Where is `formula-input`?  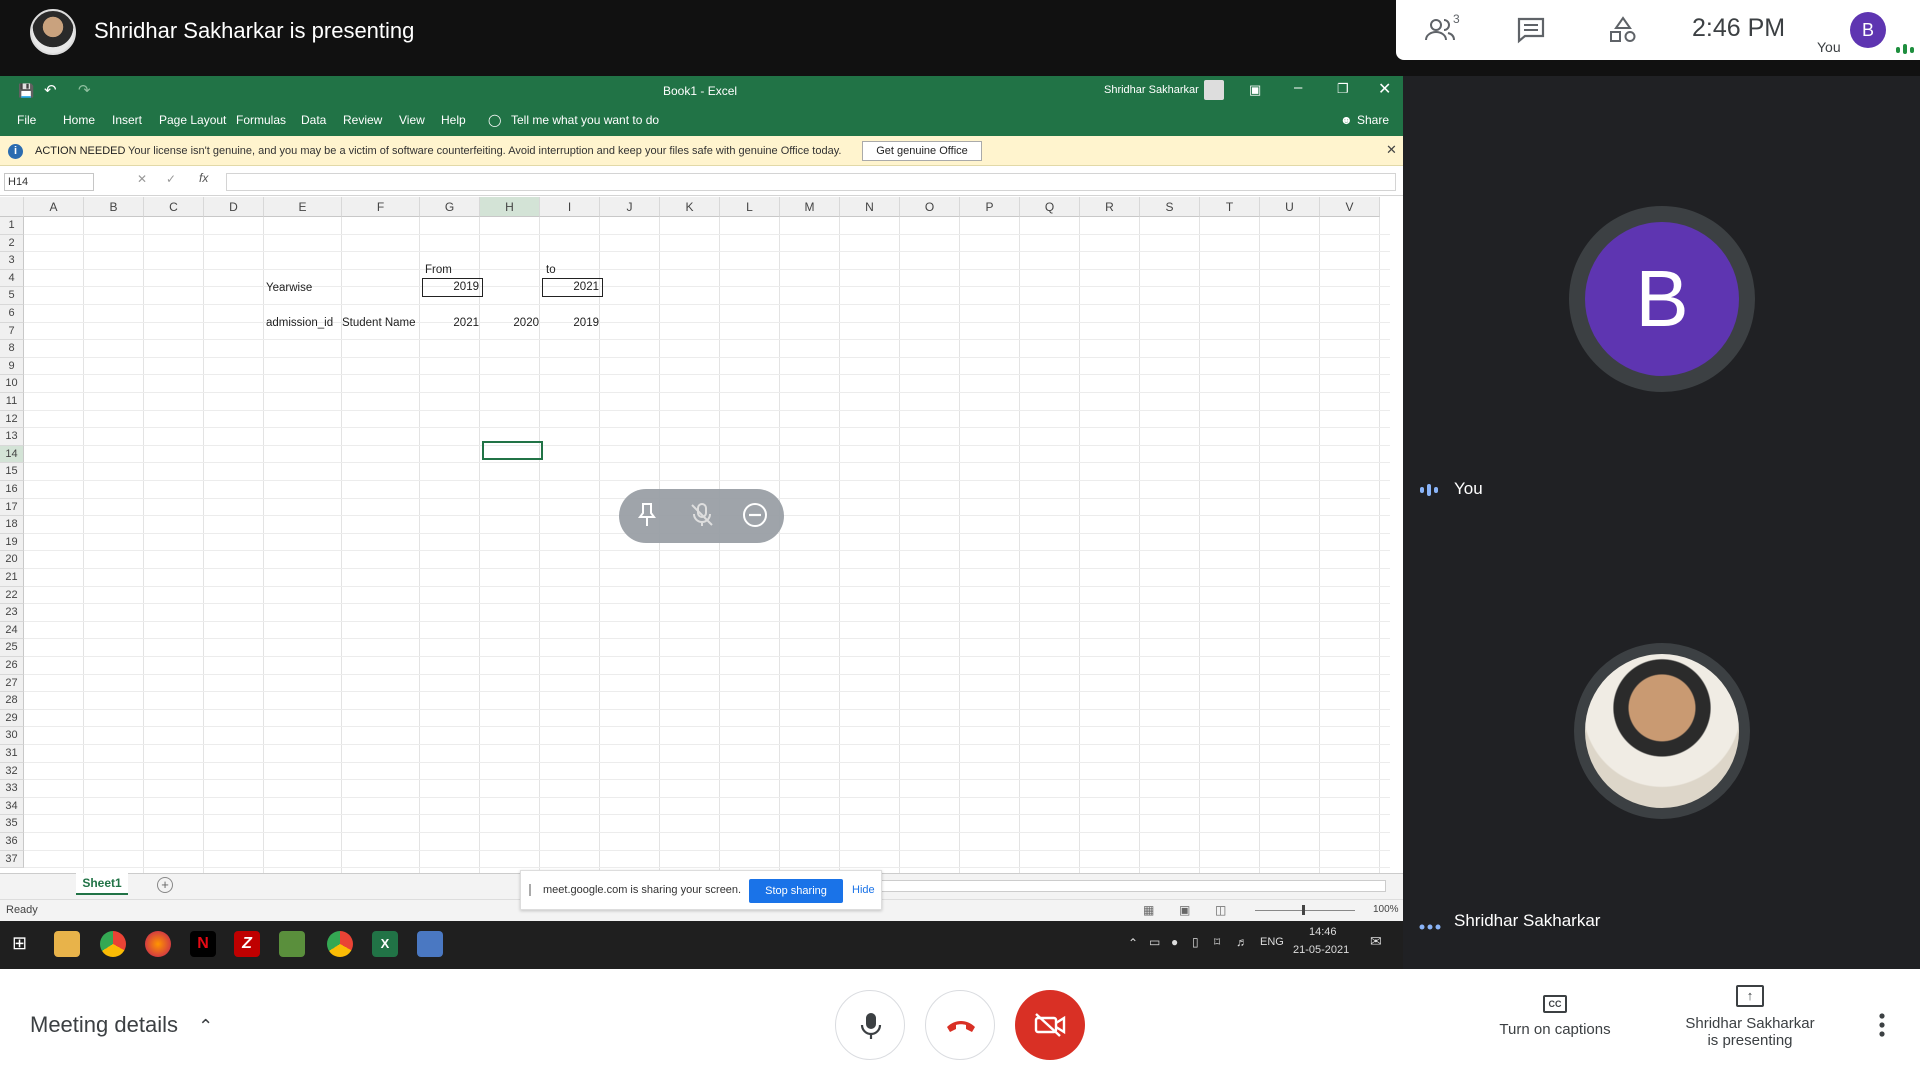 formula-input is located at coordinates (811, 182).